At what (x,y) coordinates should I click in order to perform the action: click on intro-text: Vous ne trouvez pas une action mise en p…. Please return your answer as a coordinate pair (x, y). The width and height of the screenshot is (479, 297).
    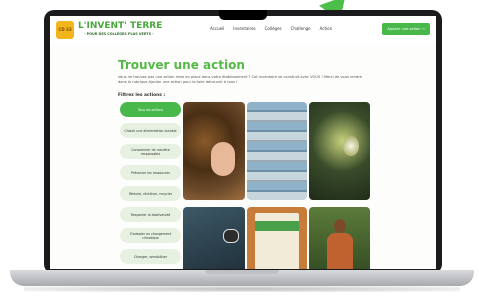
    Looking at the image, I should click on (240, 79).